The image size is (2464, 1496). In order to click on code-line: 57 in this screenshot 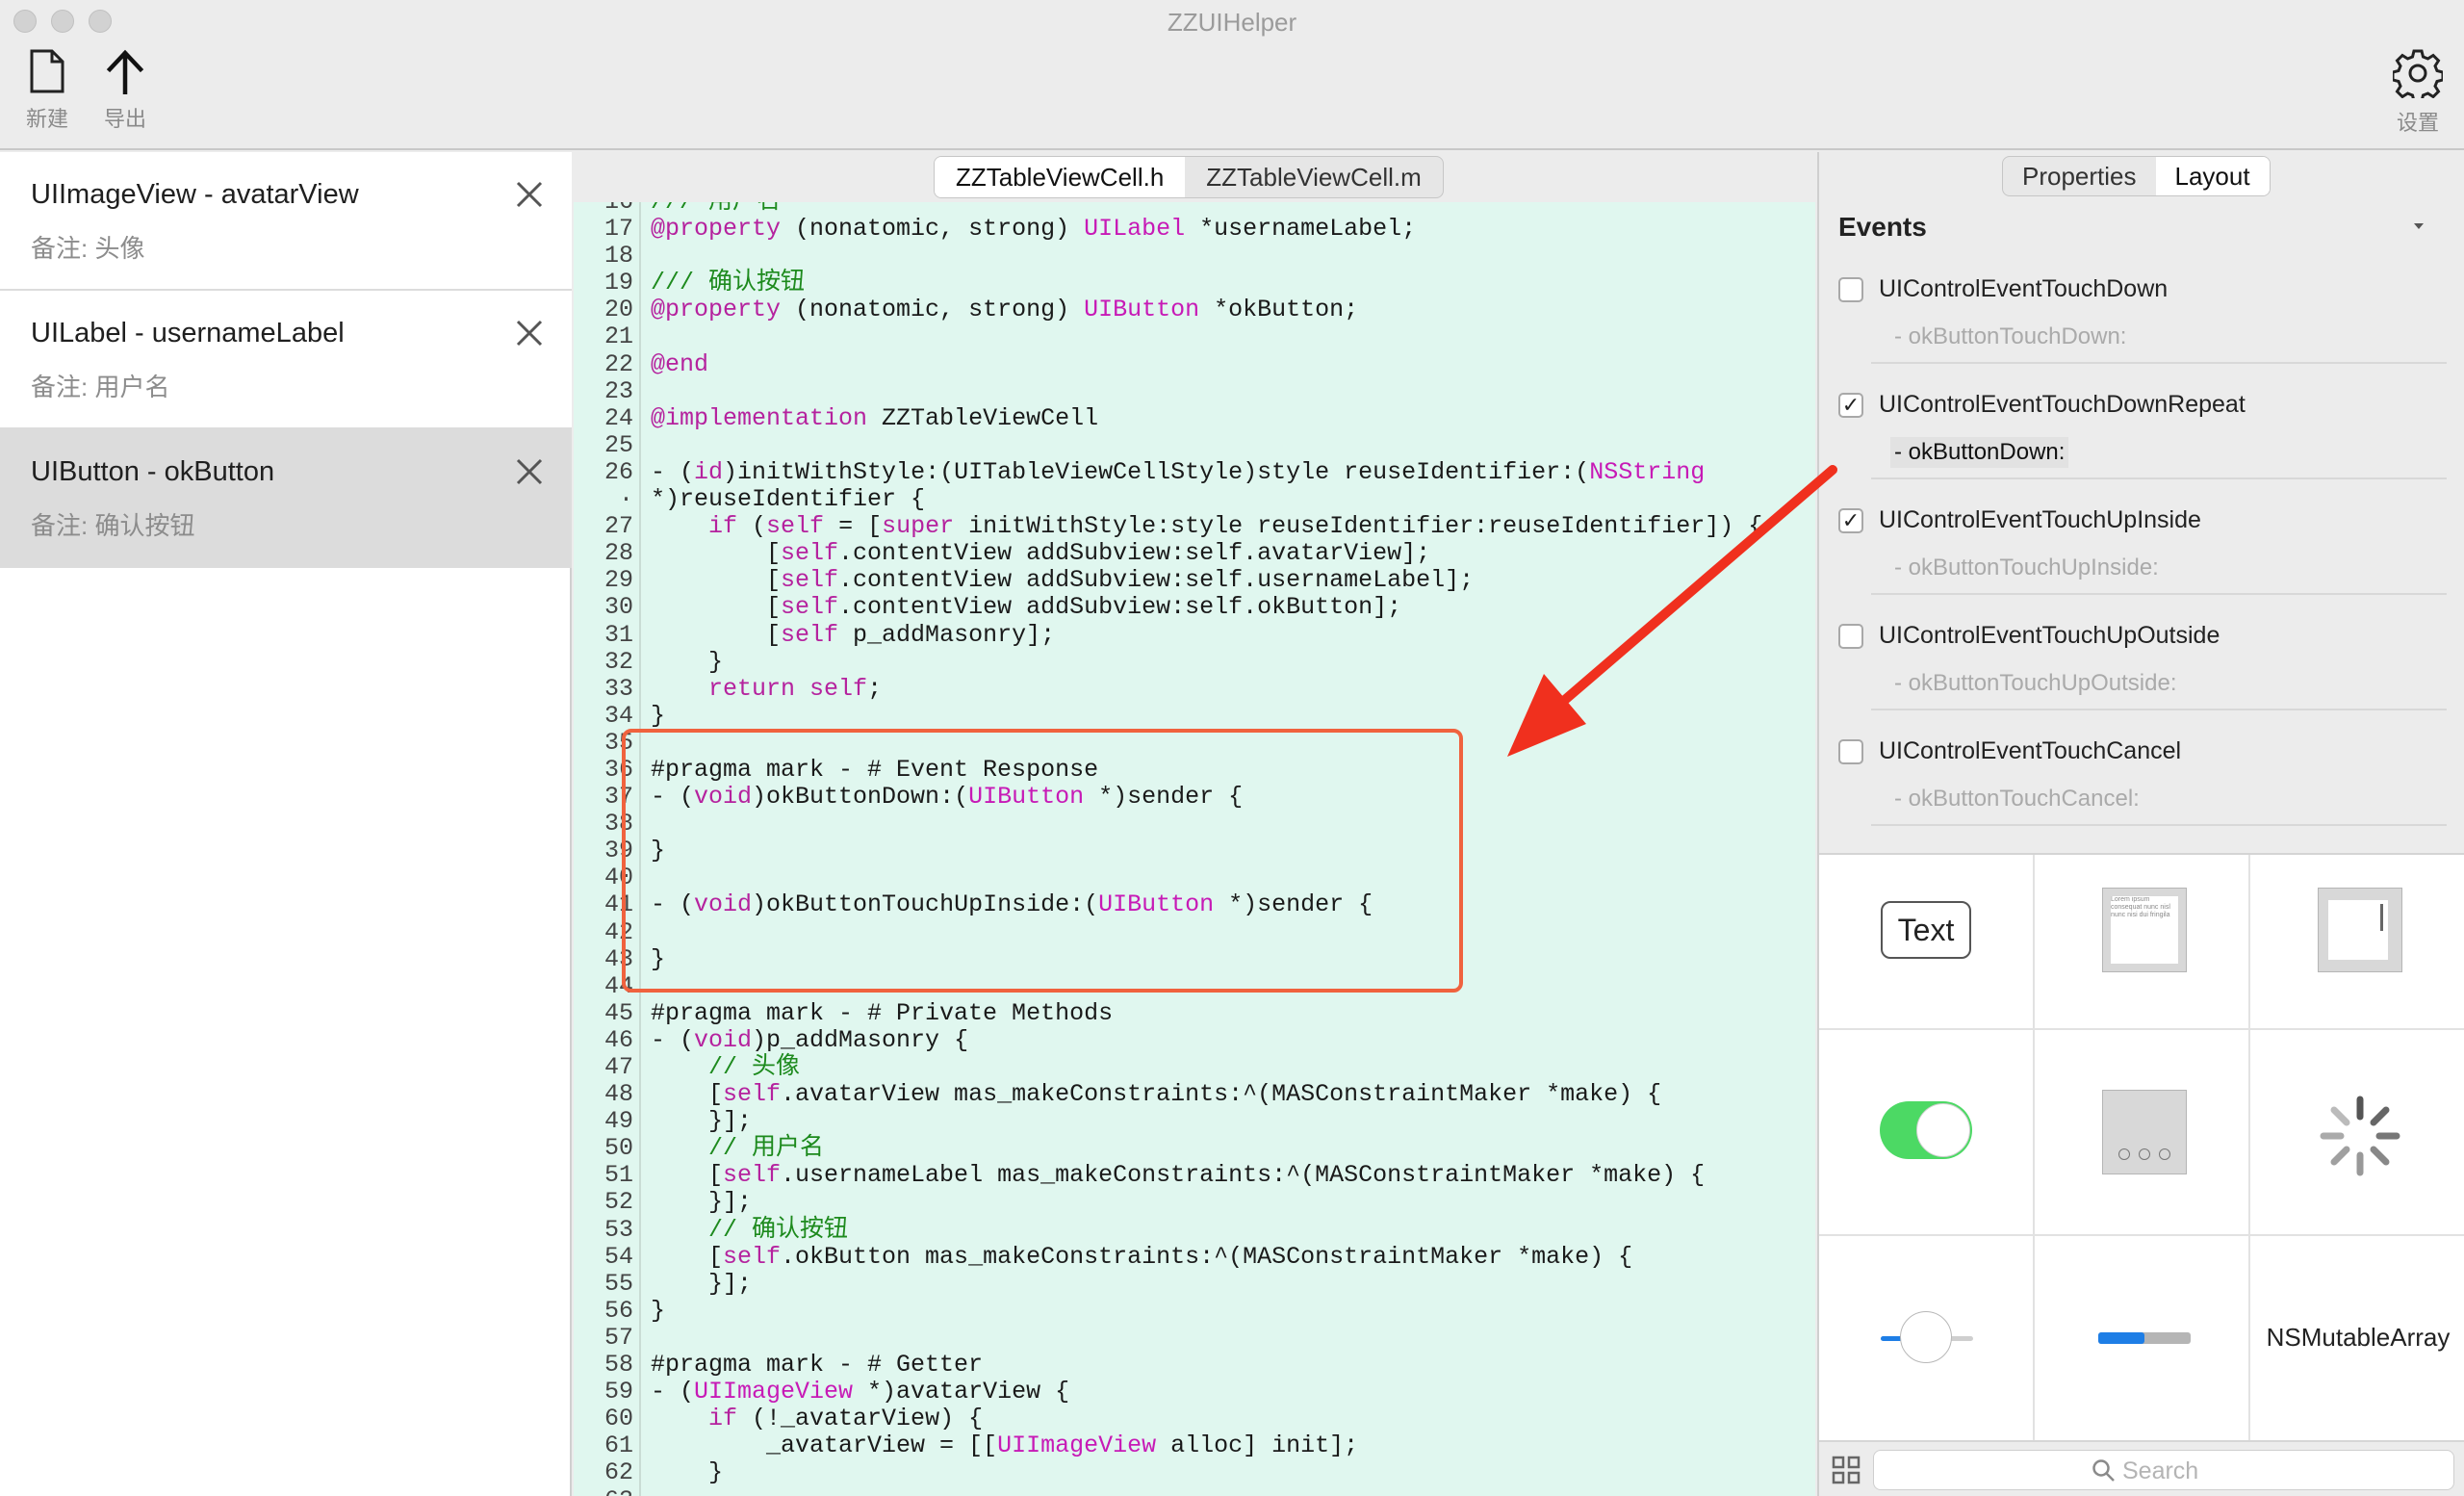, I will do `click(1194, 1338)`.